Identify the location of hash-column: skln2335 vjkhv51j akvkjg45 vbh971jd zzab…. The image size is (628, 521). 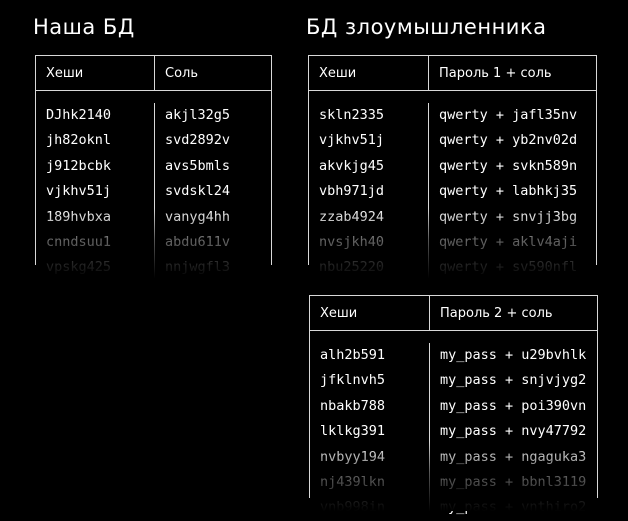
(369, 190).